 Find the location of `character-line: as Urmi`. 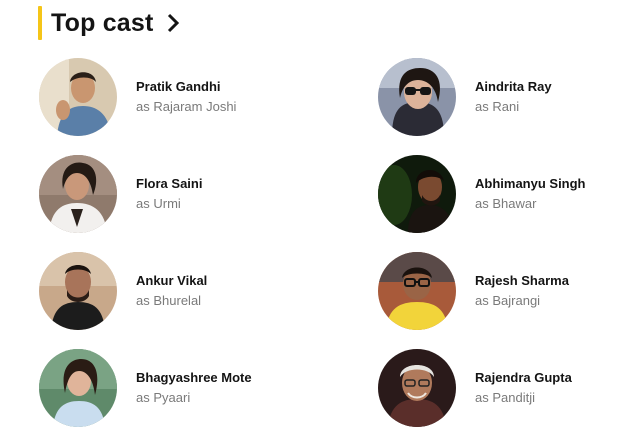

character-line: as Urmi is located at coordinates (169, 204).